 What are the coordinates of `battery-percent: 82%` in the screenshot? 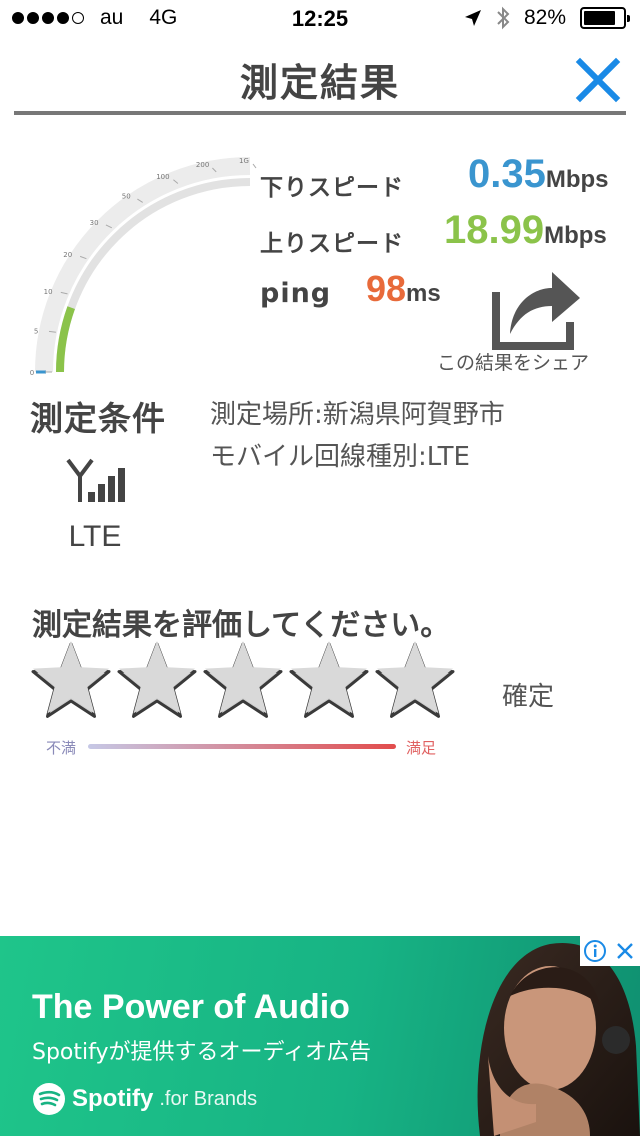 It's located at (544, 17).